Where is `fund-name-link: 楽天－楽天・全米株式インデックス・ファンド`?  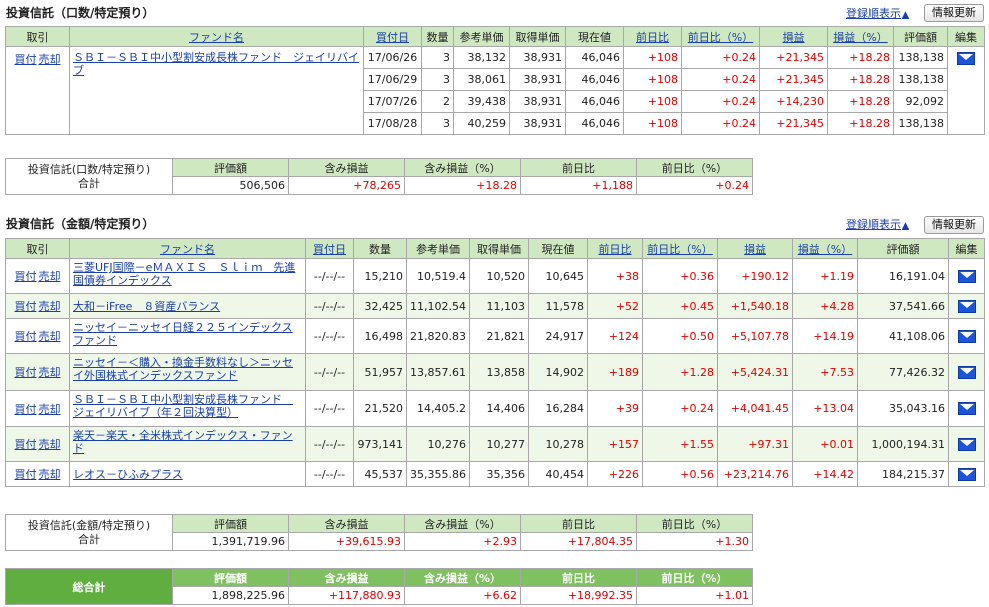
fund-name-link: 楽天－楽天・全米株式インデックス・ファンド is located at coordinates (183, 442).